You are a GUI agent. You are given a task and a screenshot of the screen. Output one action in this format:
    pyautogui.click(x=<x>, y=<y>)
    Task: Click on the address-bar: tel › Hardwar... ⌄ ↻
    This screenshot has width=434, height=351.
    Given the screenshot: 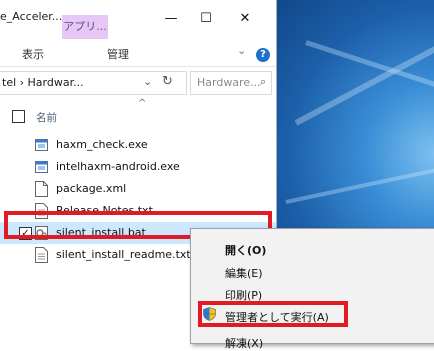 What is the action you would take?
    pyautogui.click(x=93, y=83)
    